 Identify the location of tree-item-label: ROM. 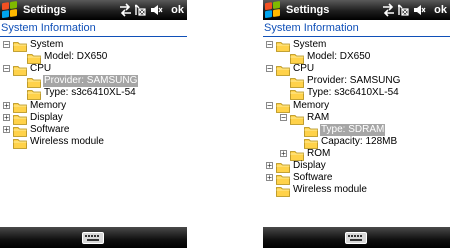
(319, 153).